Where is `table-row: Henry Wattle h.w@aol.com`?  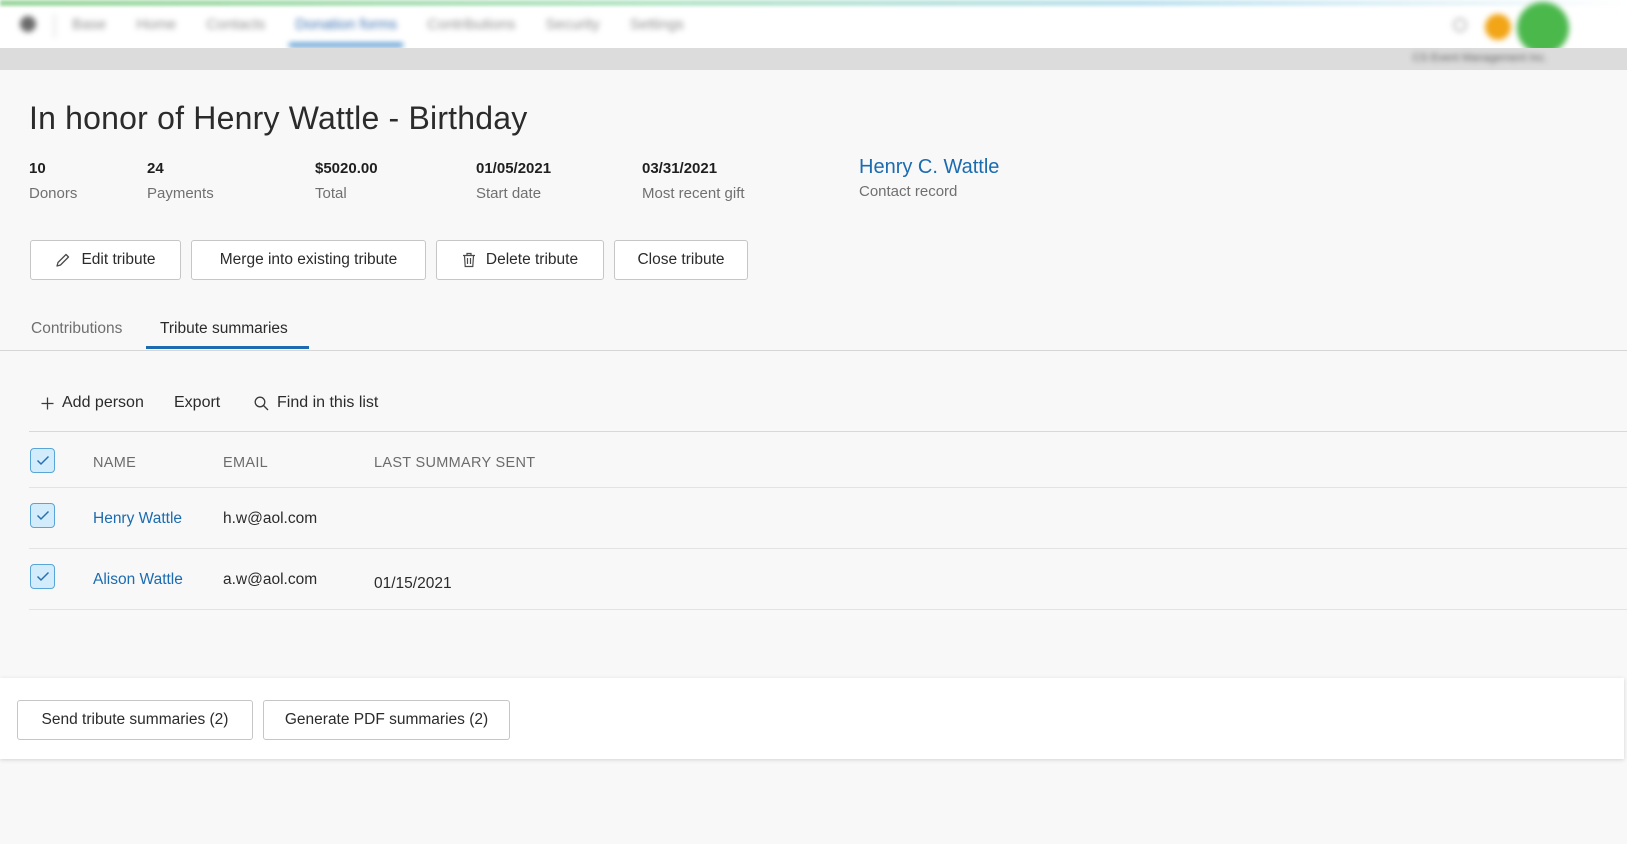 table-row: Henry Wattle h.w@aol.com is located at coordinates (828, 518).